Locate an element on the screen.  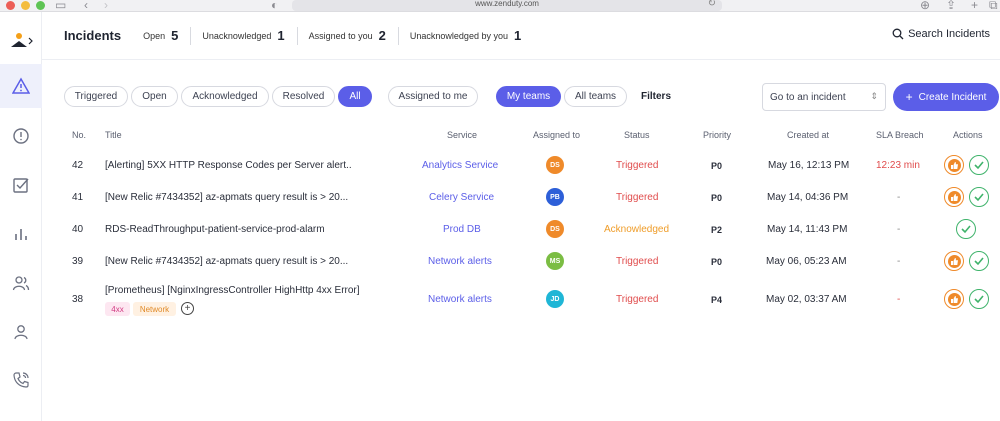
tag-network: Network is located at coordinates (154, 309).